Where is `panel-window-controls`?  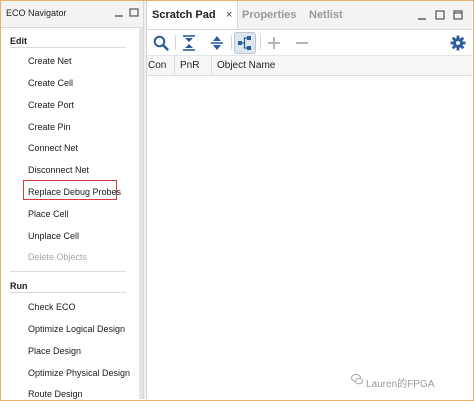 panel-window-controls is located at coordinates (127, 13).